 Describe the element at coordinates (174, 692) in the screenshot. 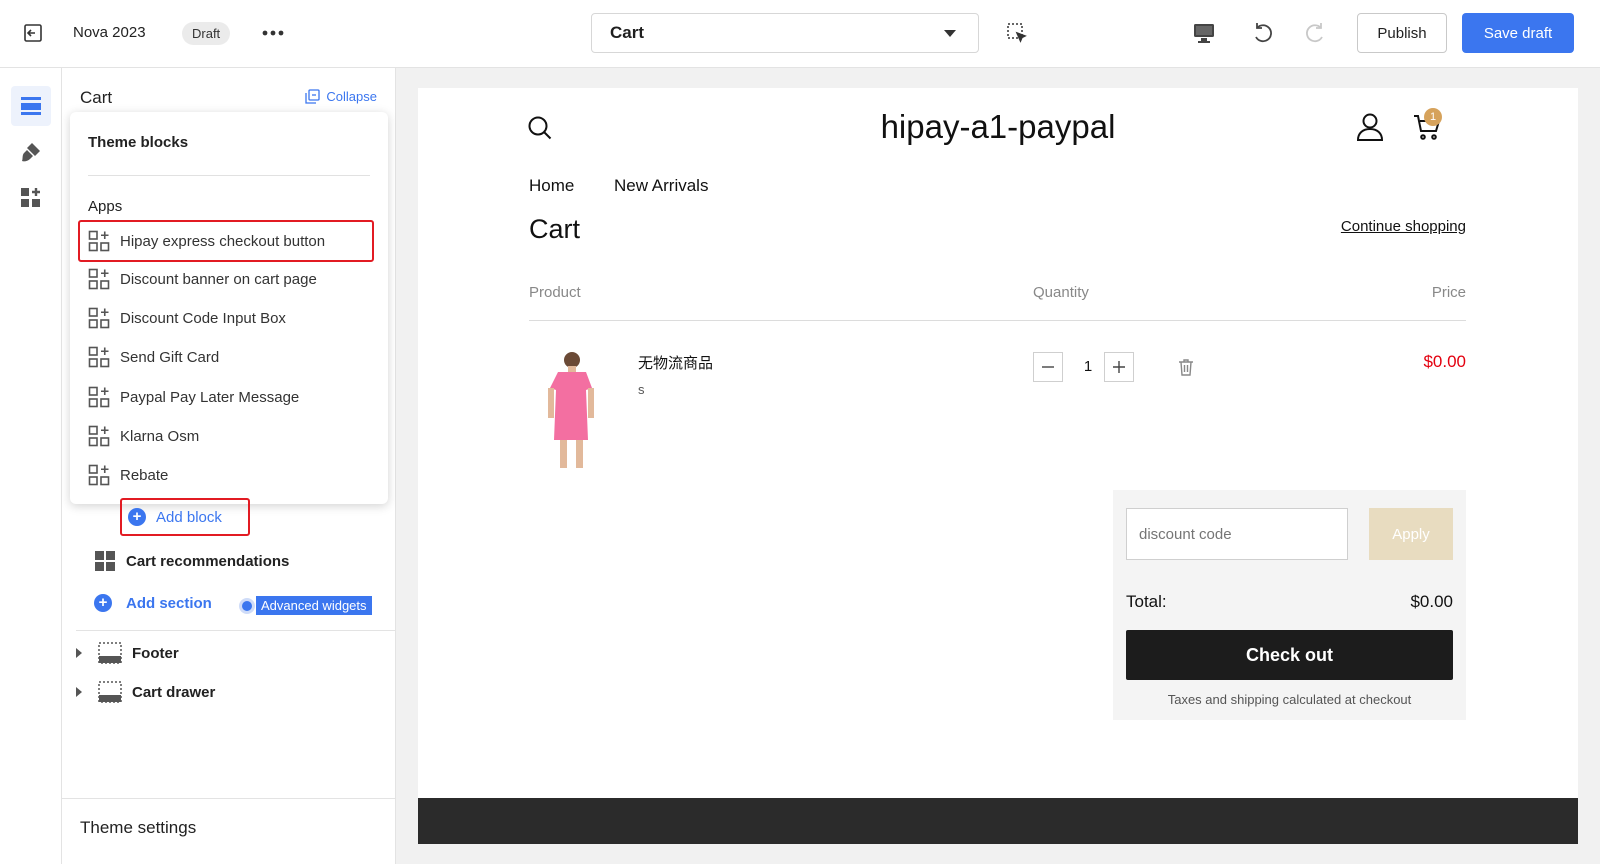

I see `tree-item-label: Cart drawer` at that location.